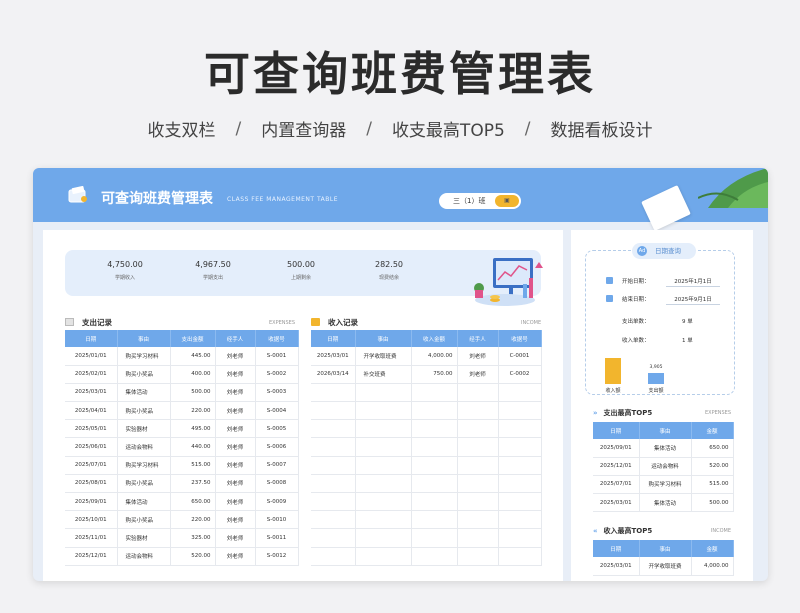 The image size is (800, 613). Describe the element at coordinates (91, 356) in the screenshot. I see `table-cell: 2025/01/01` at that location.